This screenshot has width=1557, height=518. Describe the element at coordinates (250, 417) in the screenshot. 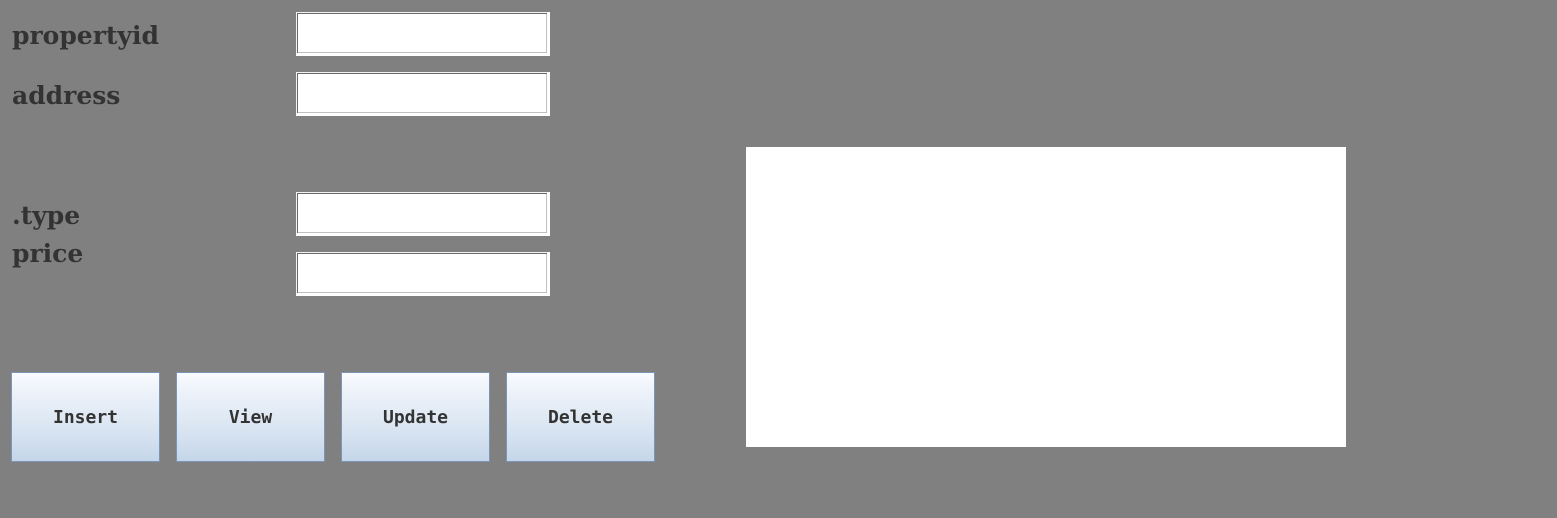

I see `view-button: View` at that location.